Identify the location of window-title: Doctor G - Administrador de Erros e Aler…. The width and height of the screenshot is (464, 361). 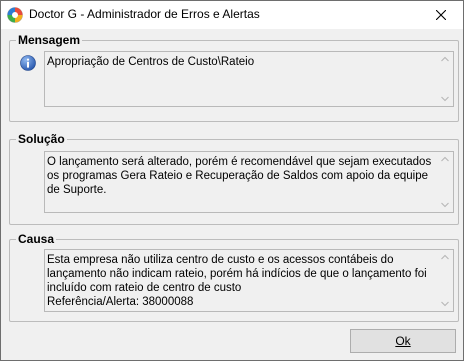
(144, 14).